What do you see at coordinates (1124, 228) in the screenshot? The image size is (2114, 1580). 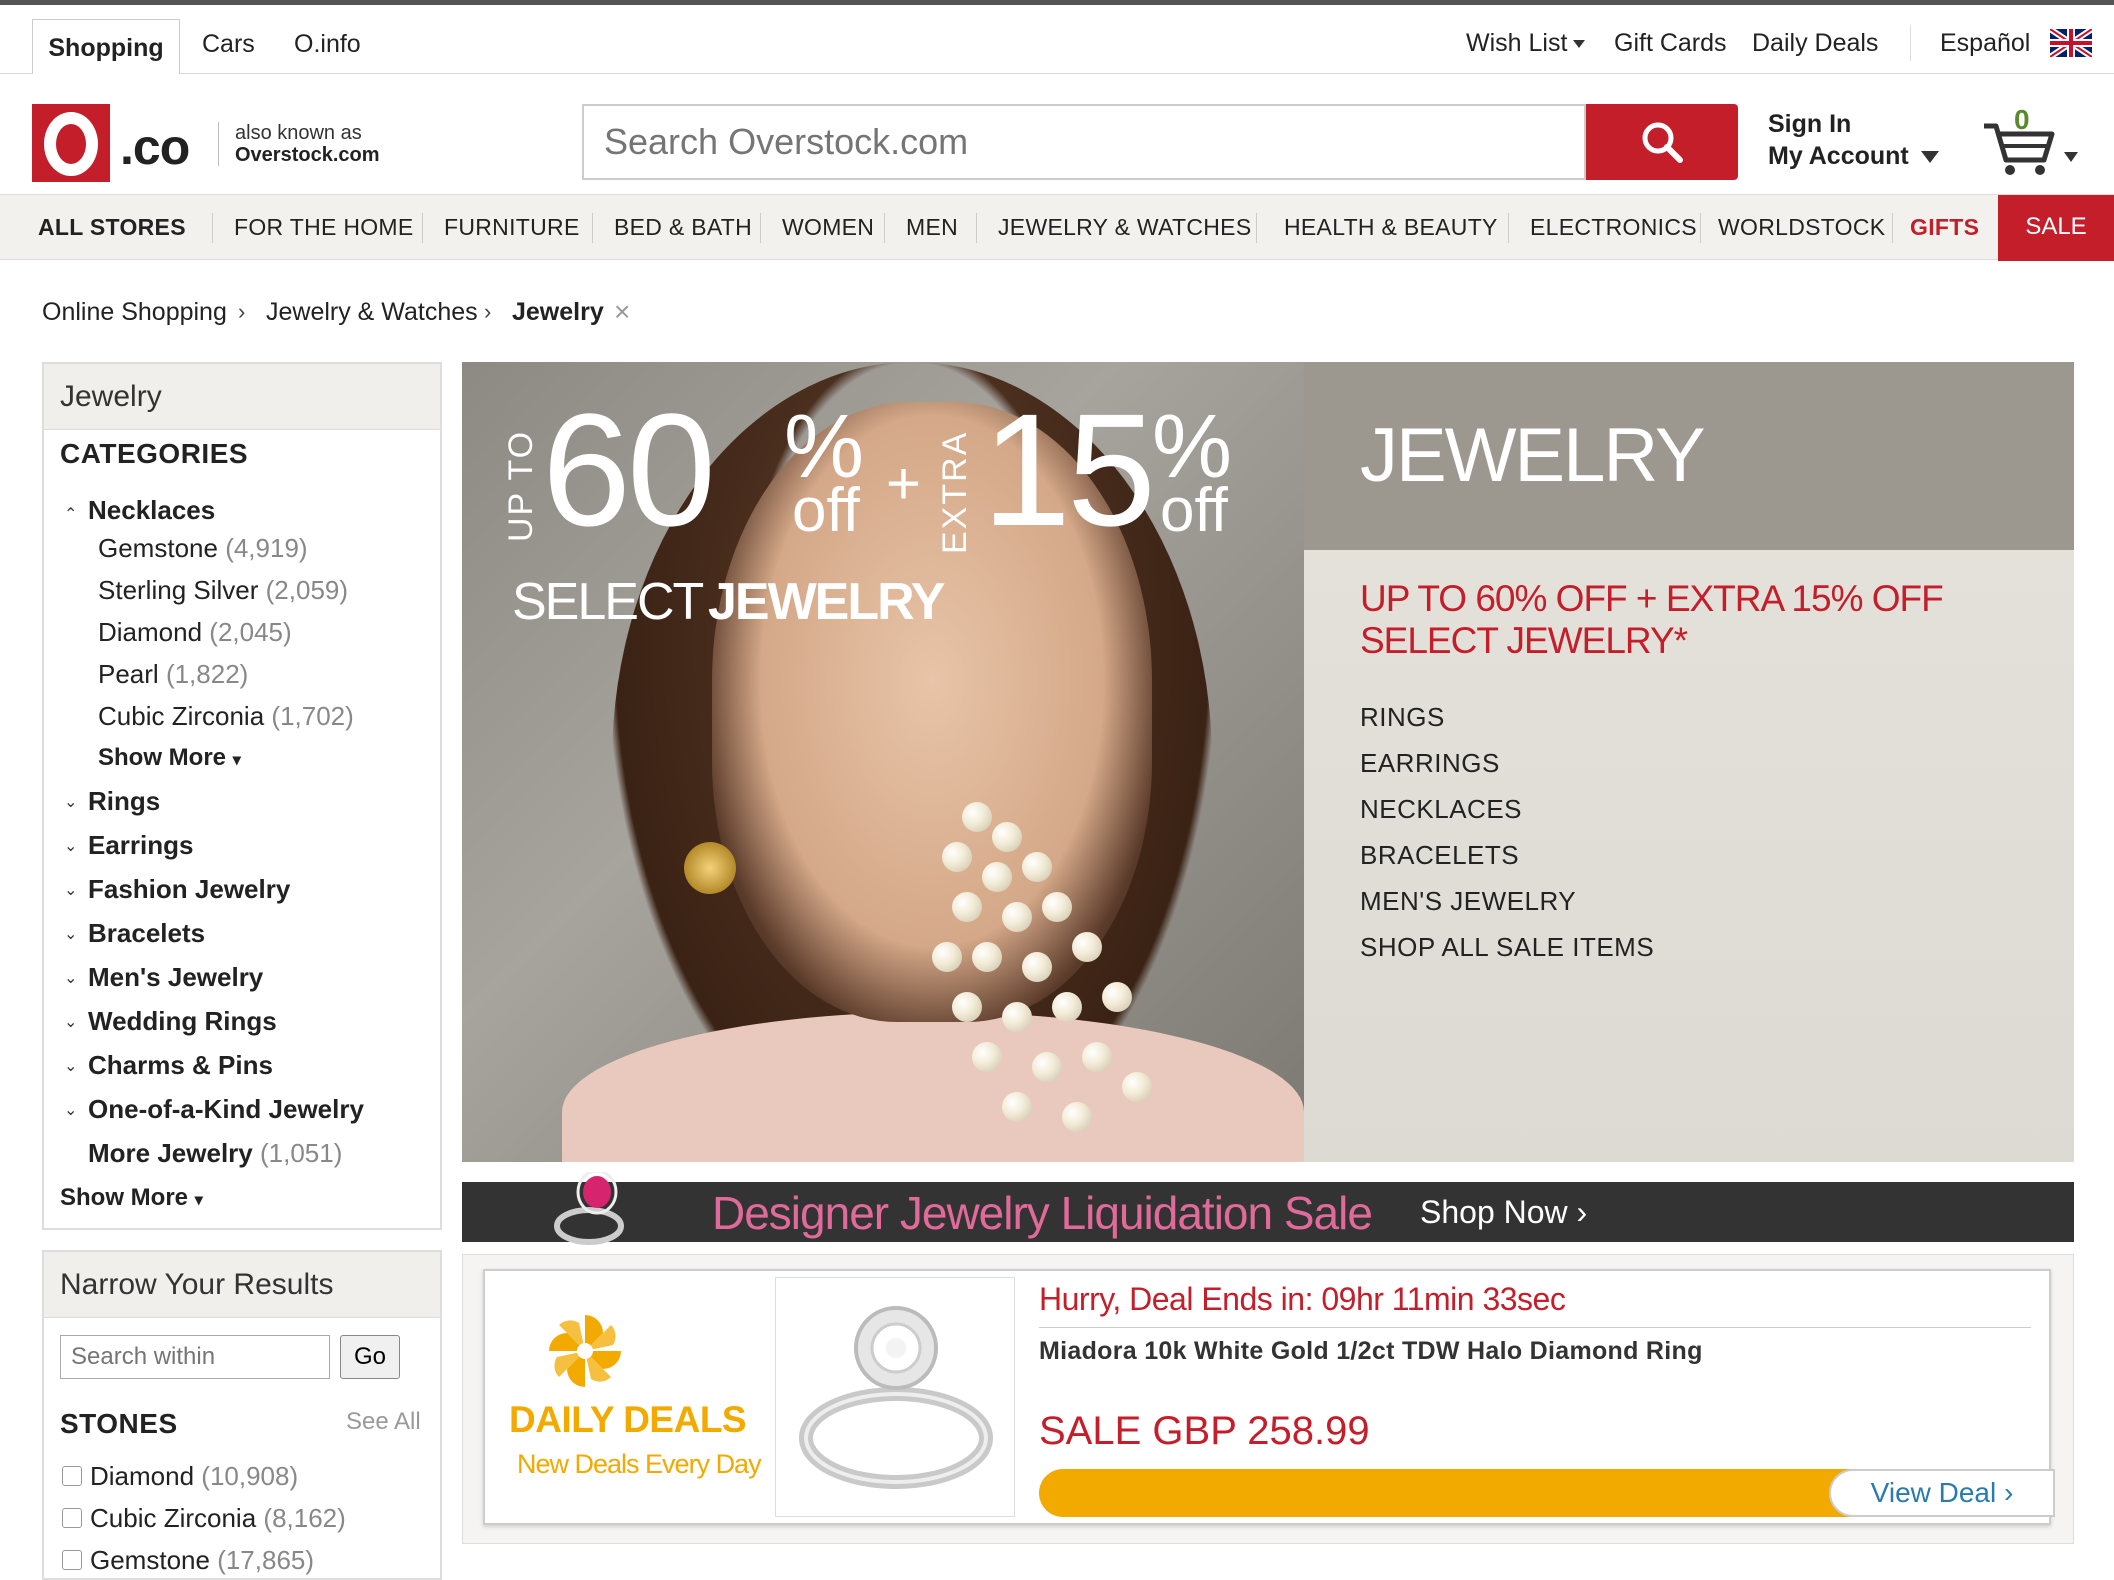 I see `nav-jewelry-watches: JEWELRY & WATCHES` at bounding box center [1124, 228].